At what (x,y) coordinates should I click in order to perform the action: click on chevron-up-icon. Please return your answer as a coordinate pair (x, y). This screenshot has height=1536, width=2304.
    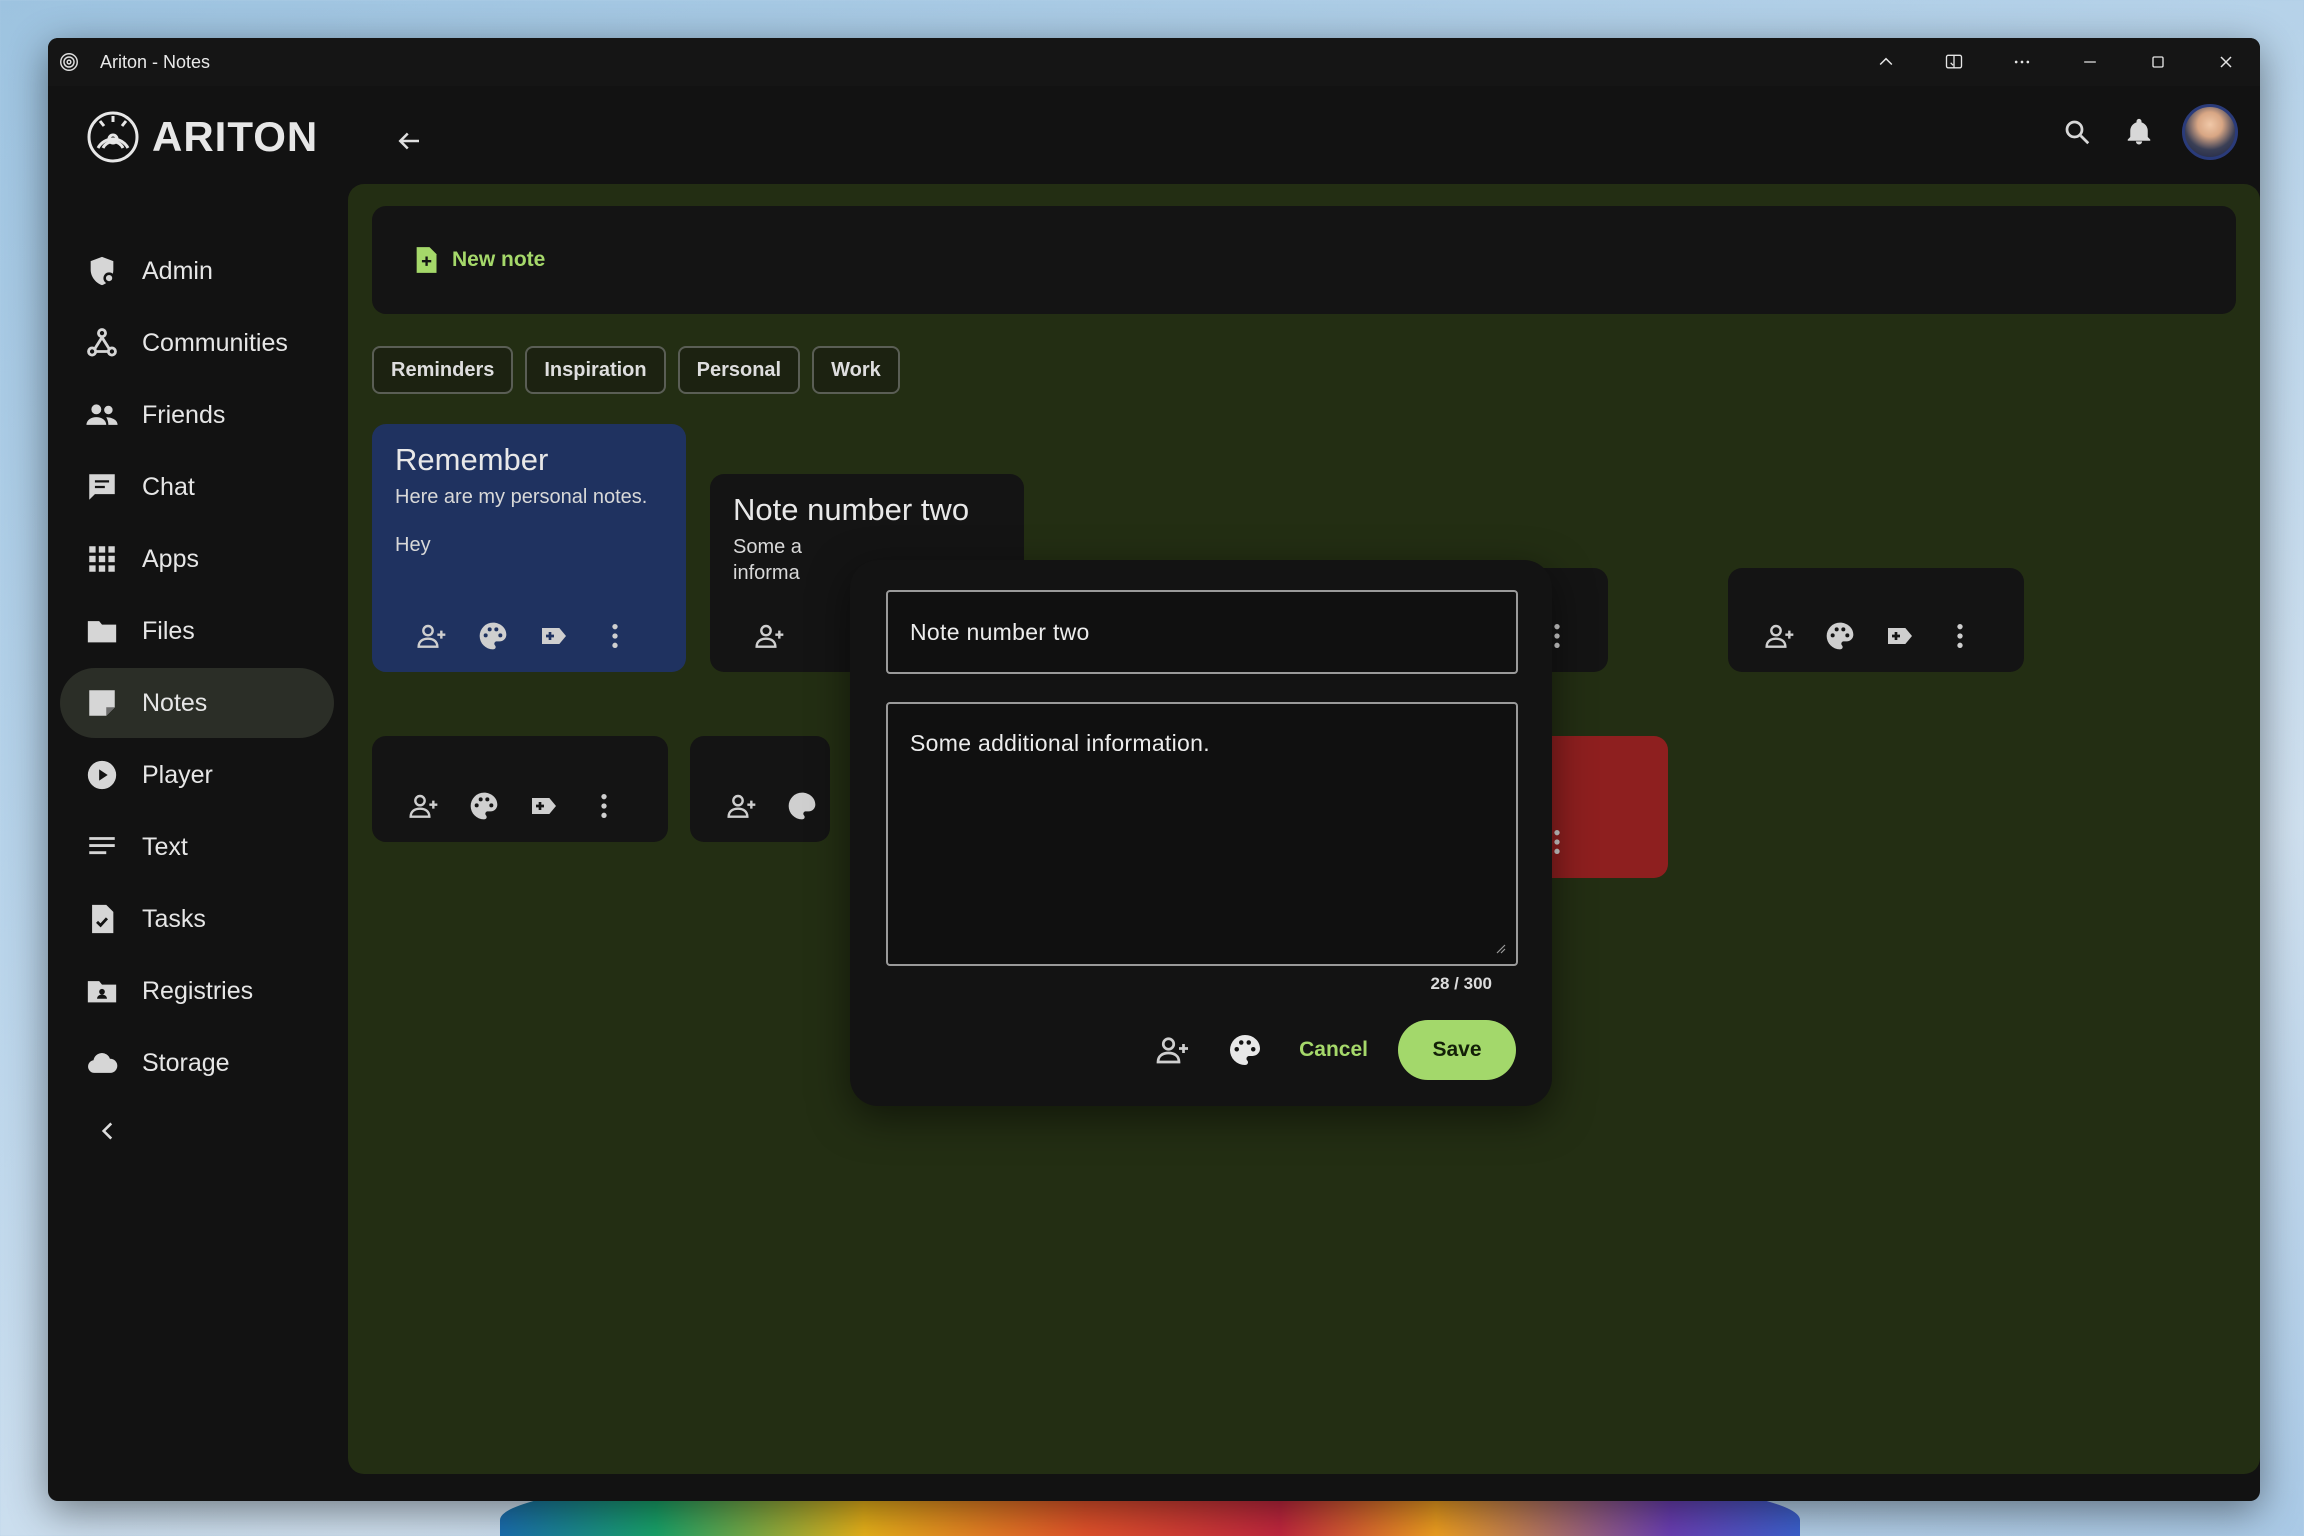
    Looking at the image, I should click on (1886, 62).